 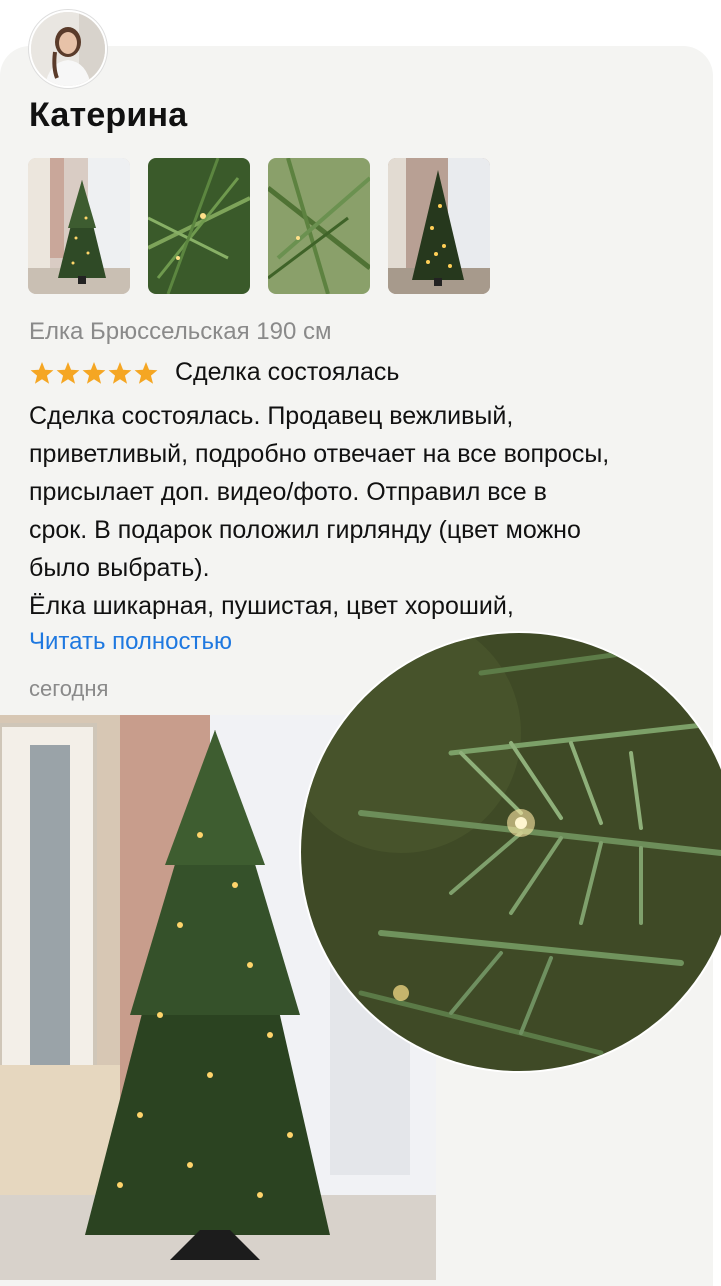 I want to click on review-text-line: было выбрать)., so click(x=119, y=568).